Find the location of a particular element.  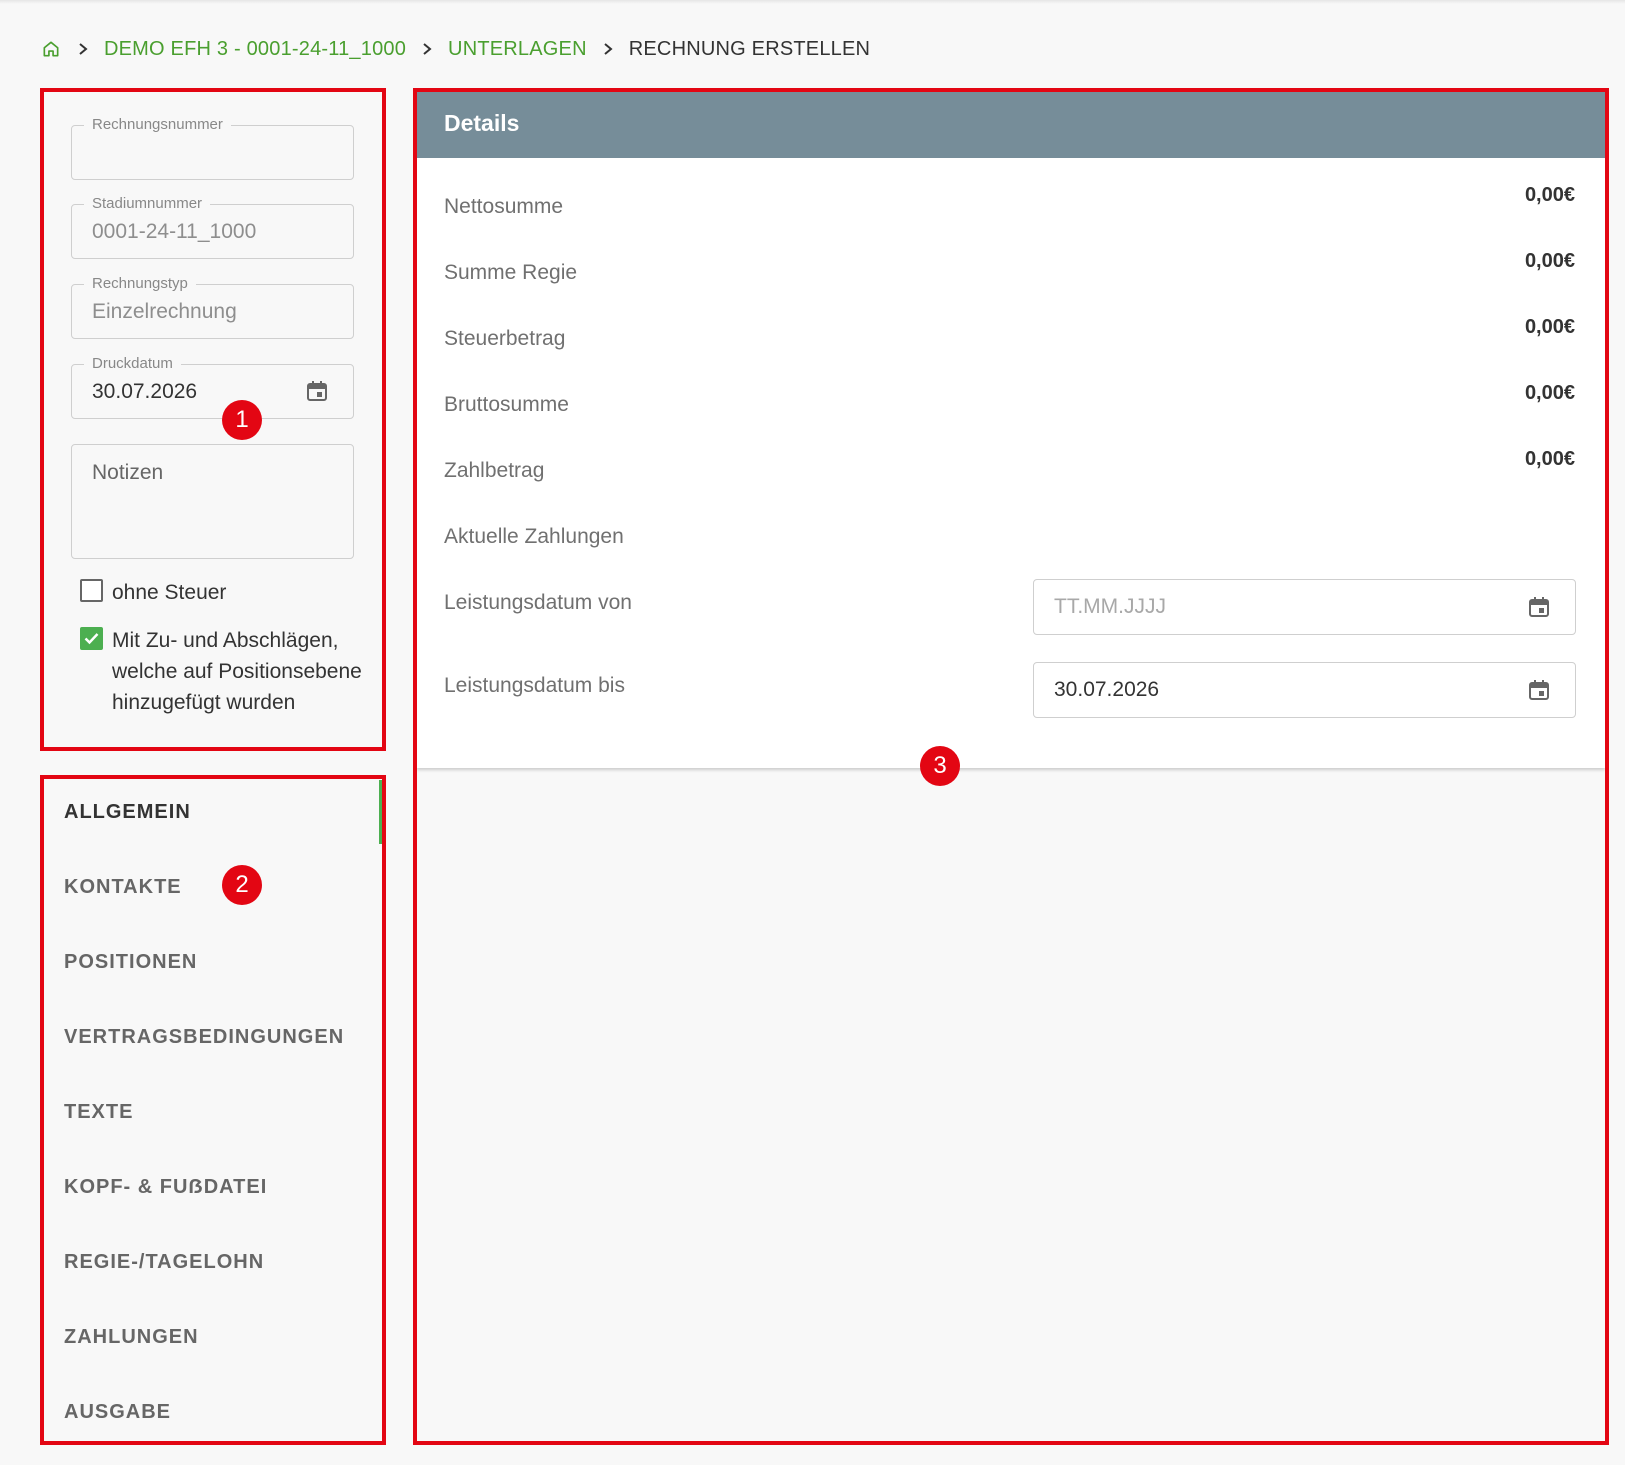

druckdatum-label: Druckdatum is located at coordinates (132, 364).